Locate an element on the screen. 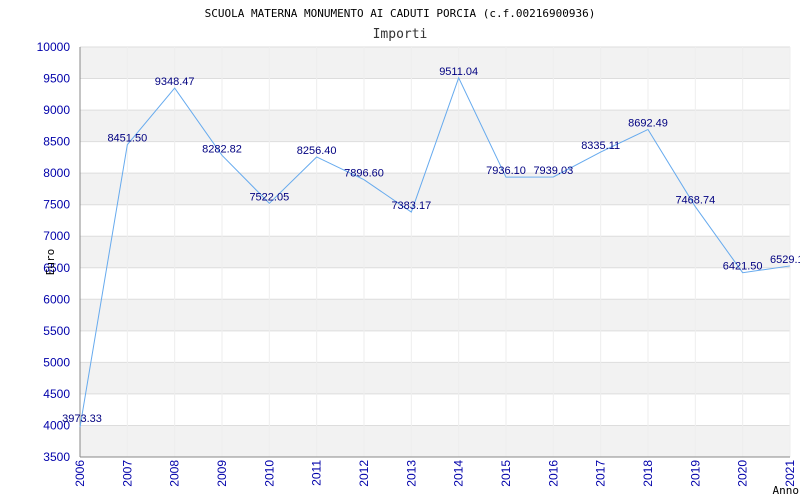 Image resolution: width=800 pixels, height=500 pixels. y-tick-label: 3500 is located at coordinates (56, 457).